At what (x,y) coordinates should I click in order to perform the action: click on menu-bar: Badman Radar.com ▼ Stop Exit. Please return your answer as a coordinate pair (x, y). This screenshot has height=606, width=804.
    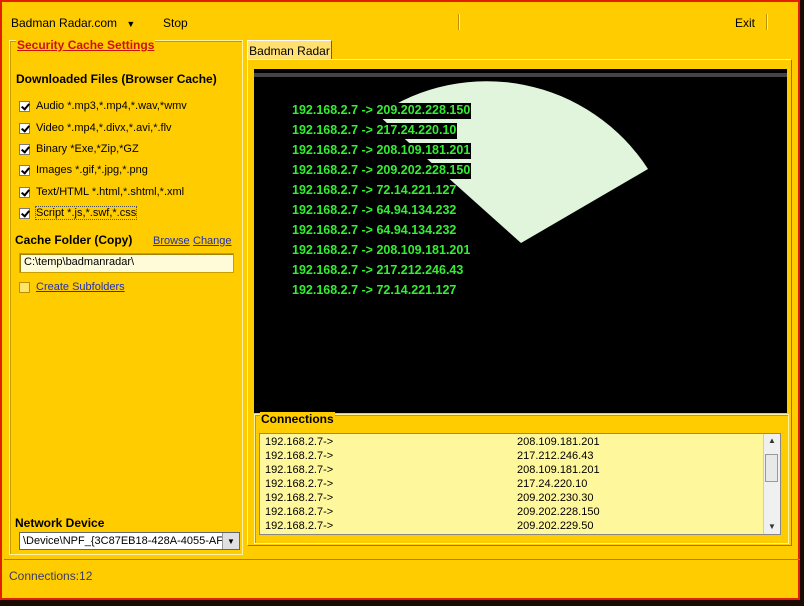
    Looking at the image, I should click on (400, 23).